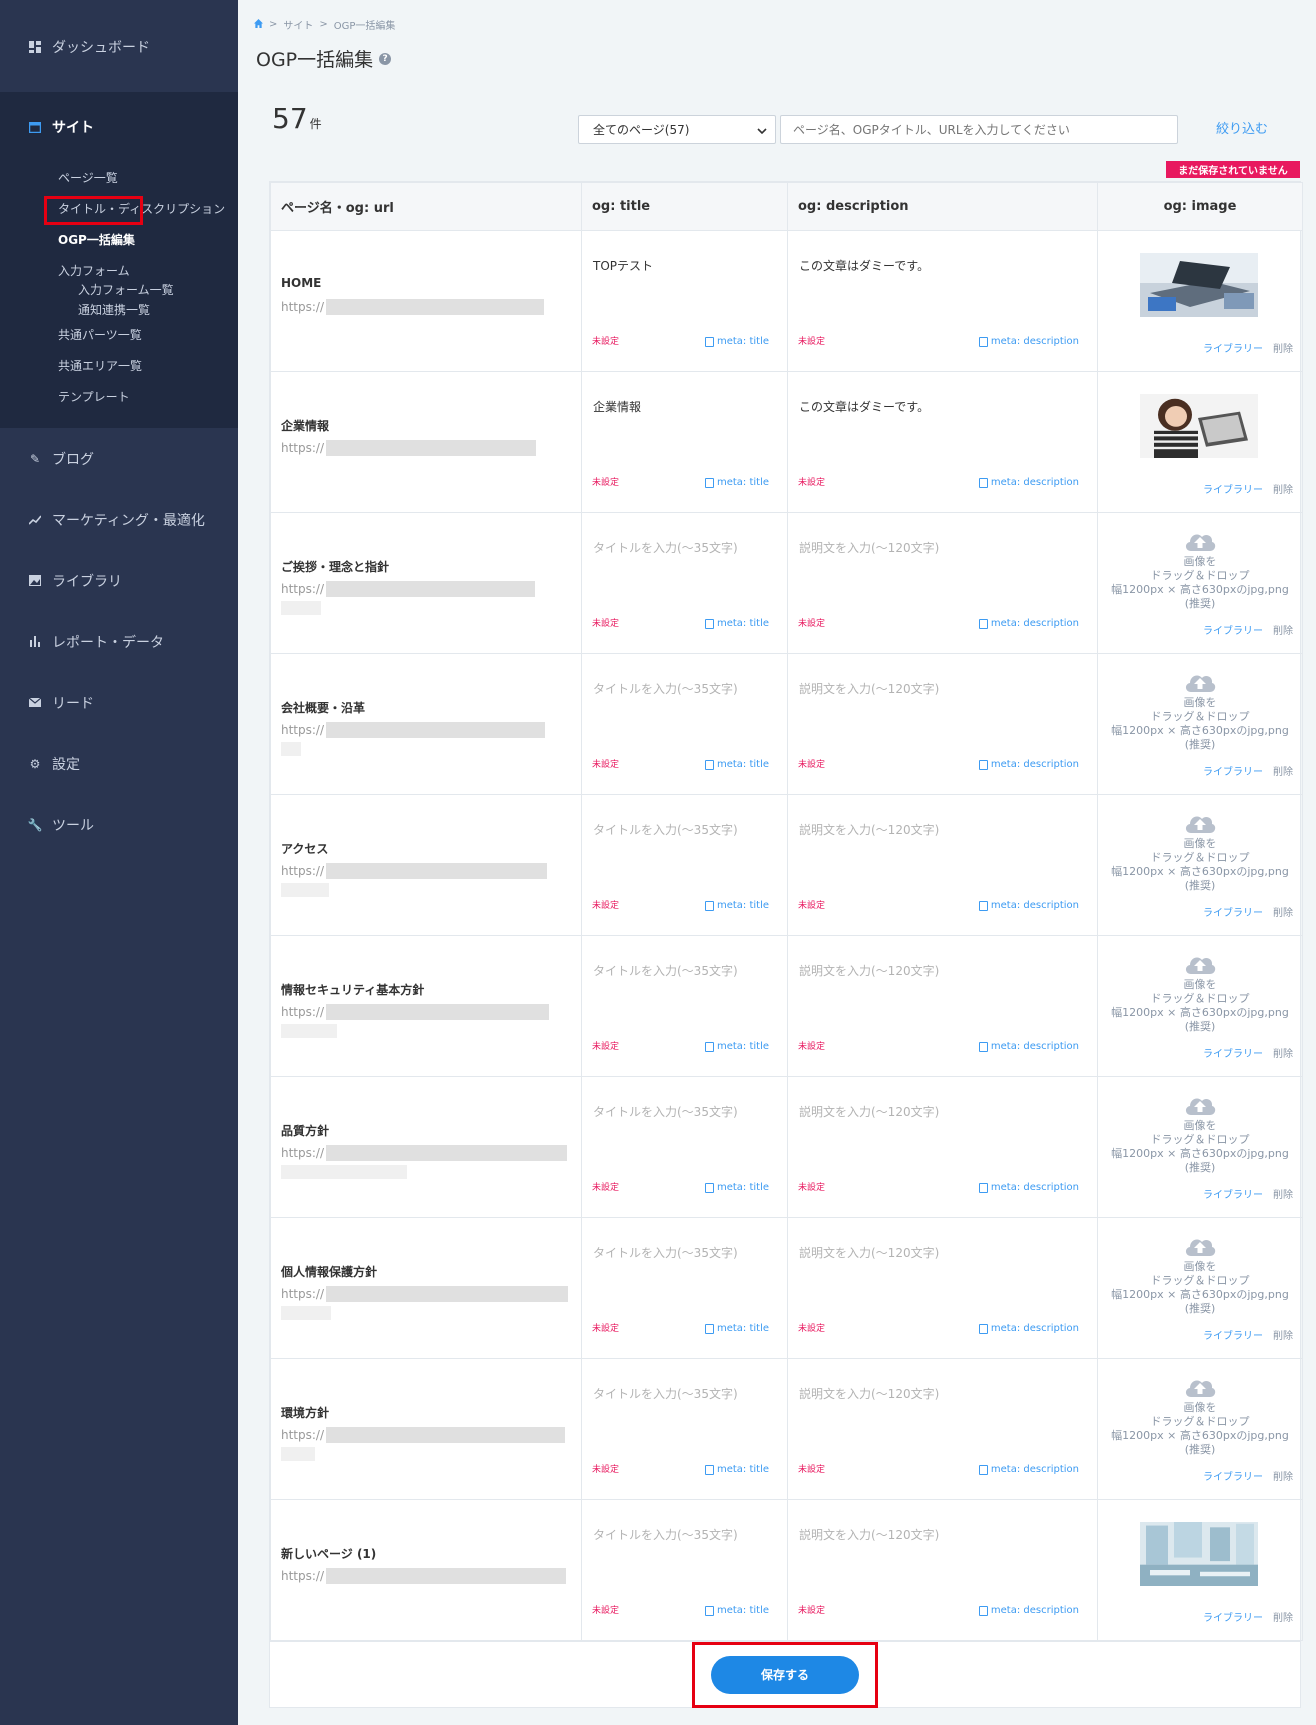 The height and width of the screenshot is (1725, 1316). Describe the element at coordinates (677, 129) in the screenshot. I see `page-filter-select: 全てのページ(57)` at that location.